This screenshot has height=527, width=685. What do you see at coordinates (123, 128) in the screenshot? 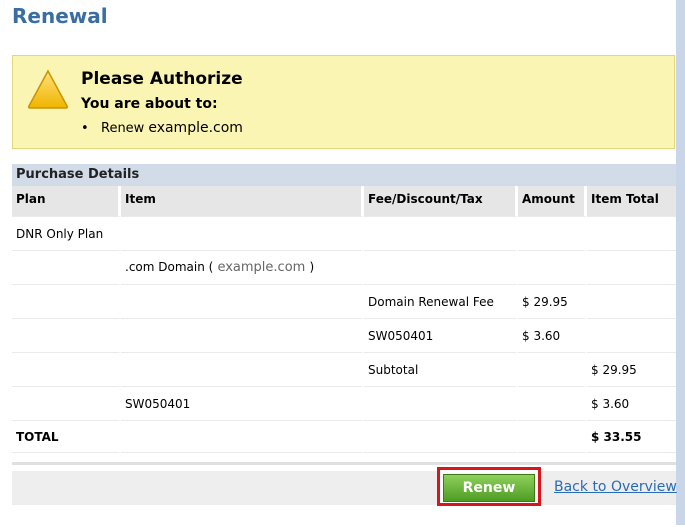
I see `authorize-action: Renew` at bounding box center [123, 128].